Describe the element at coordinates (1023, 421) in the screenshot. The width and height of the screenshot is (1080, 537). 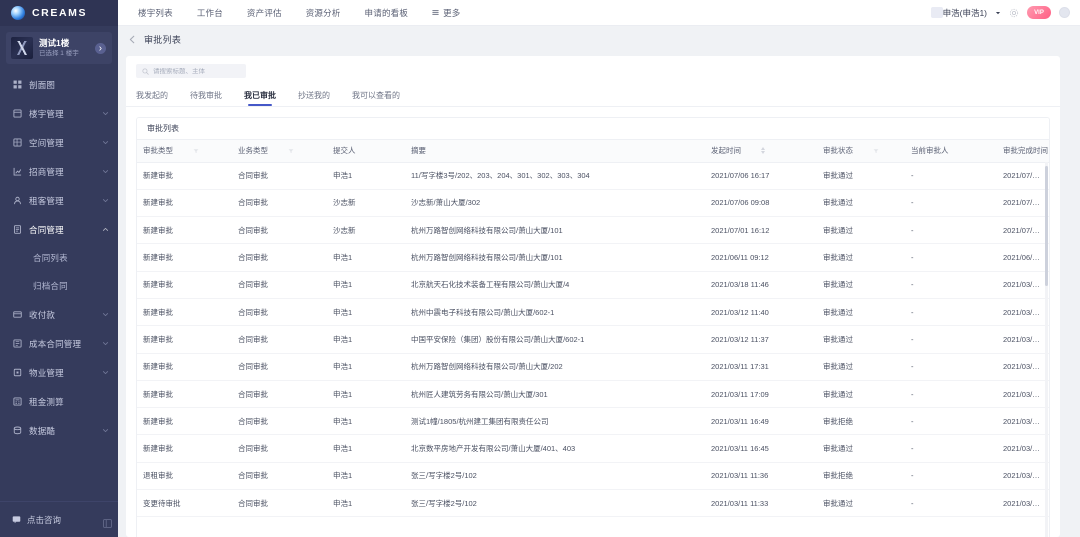
I see `cell-finish_time: 2021/03/11 16:49` at that location.